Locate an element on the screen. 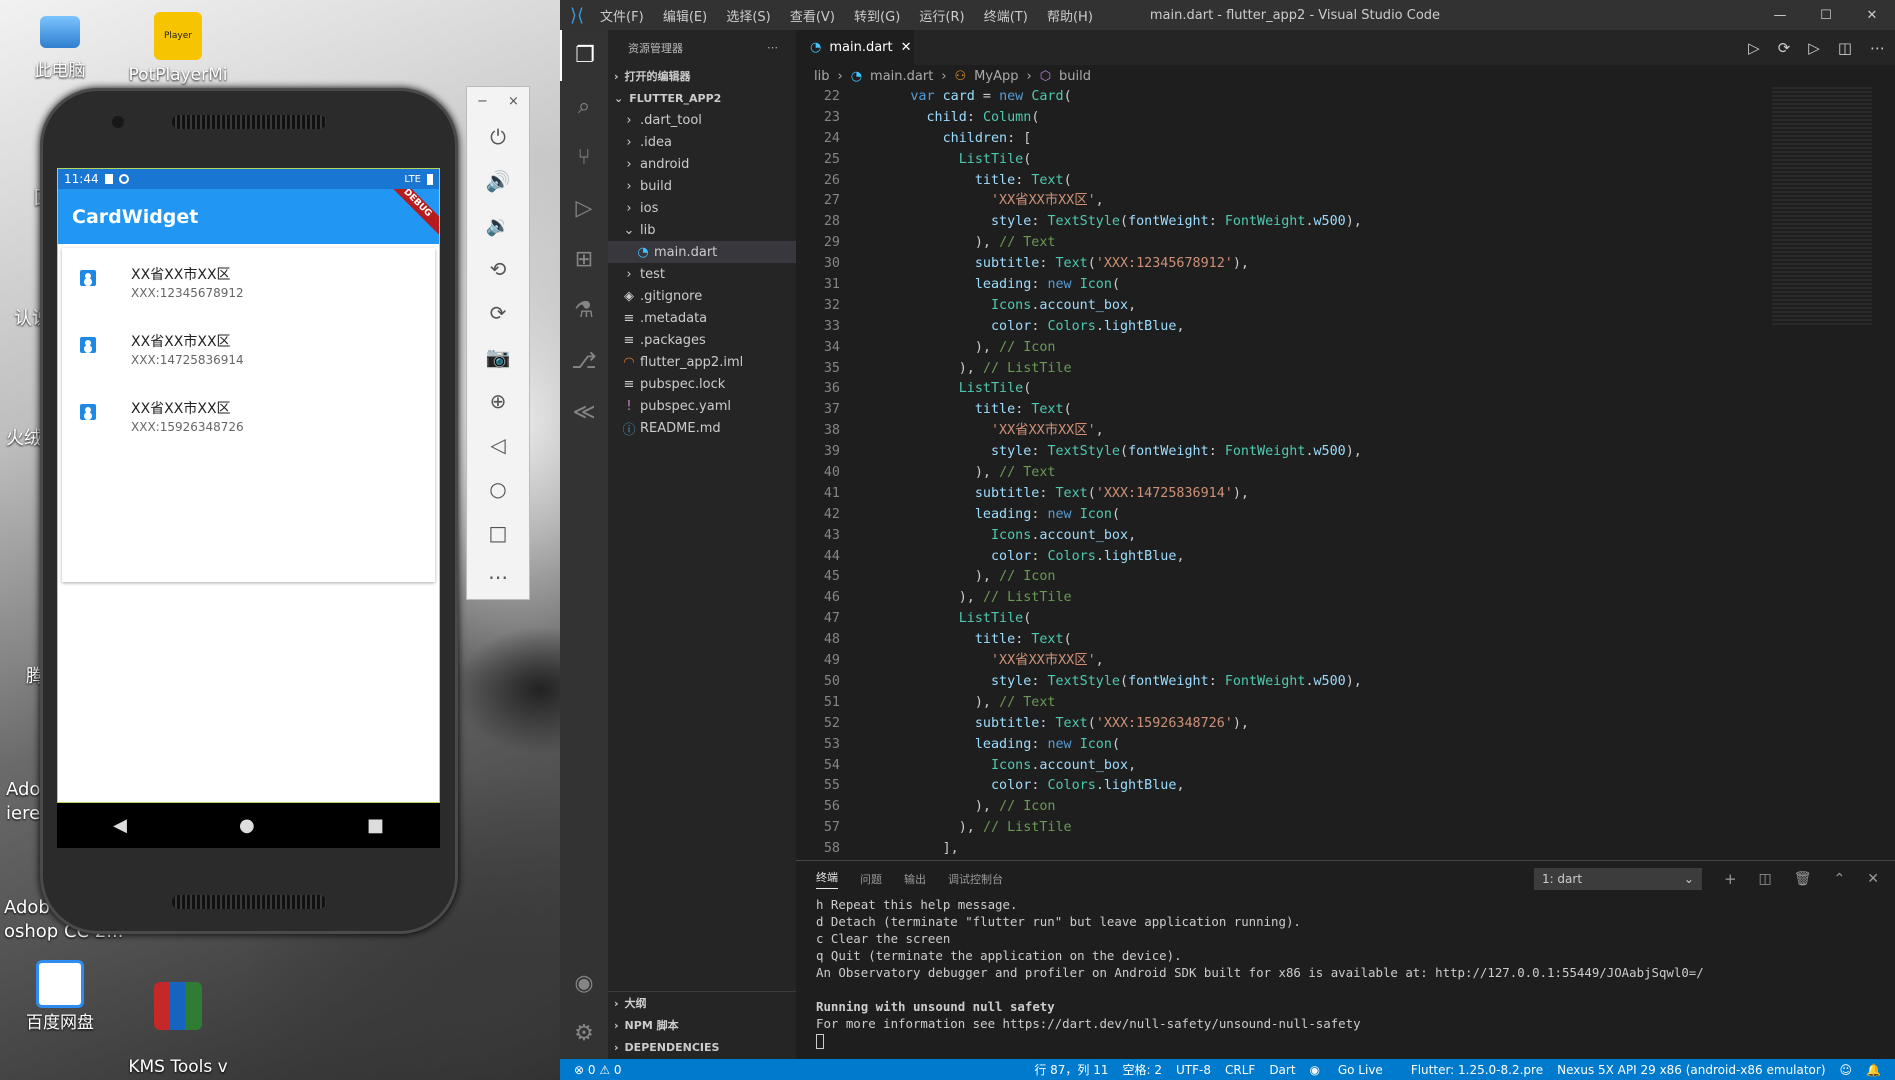 The height and width of the screenshot is (1080, 1895). open-editors-section: › 打开的编辑器 is located at coordinates (702, 76).